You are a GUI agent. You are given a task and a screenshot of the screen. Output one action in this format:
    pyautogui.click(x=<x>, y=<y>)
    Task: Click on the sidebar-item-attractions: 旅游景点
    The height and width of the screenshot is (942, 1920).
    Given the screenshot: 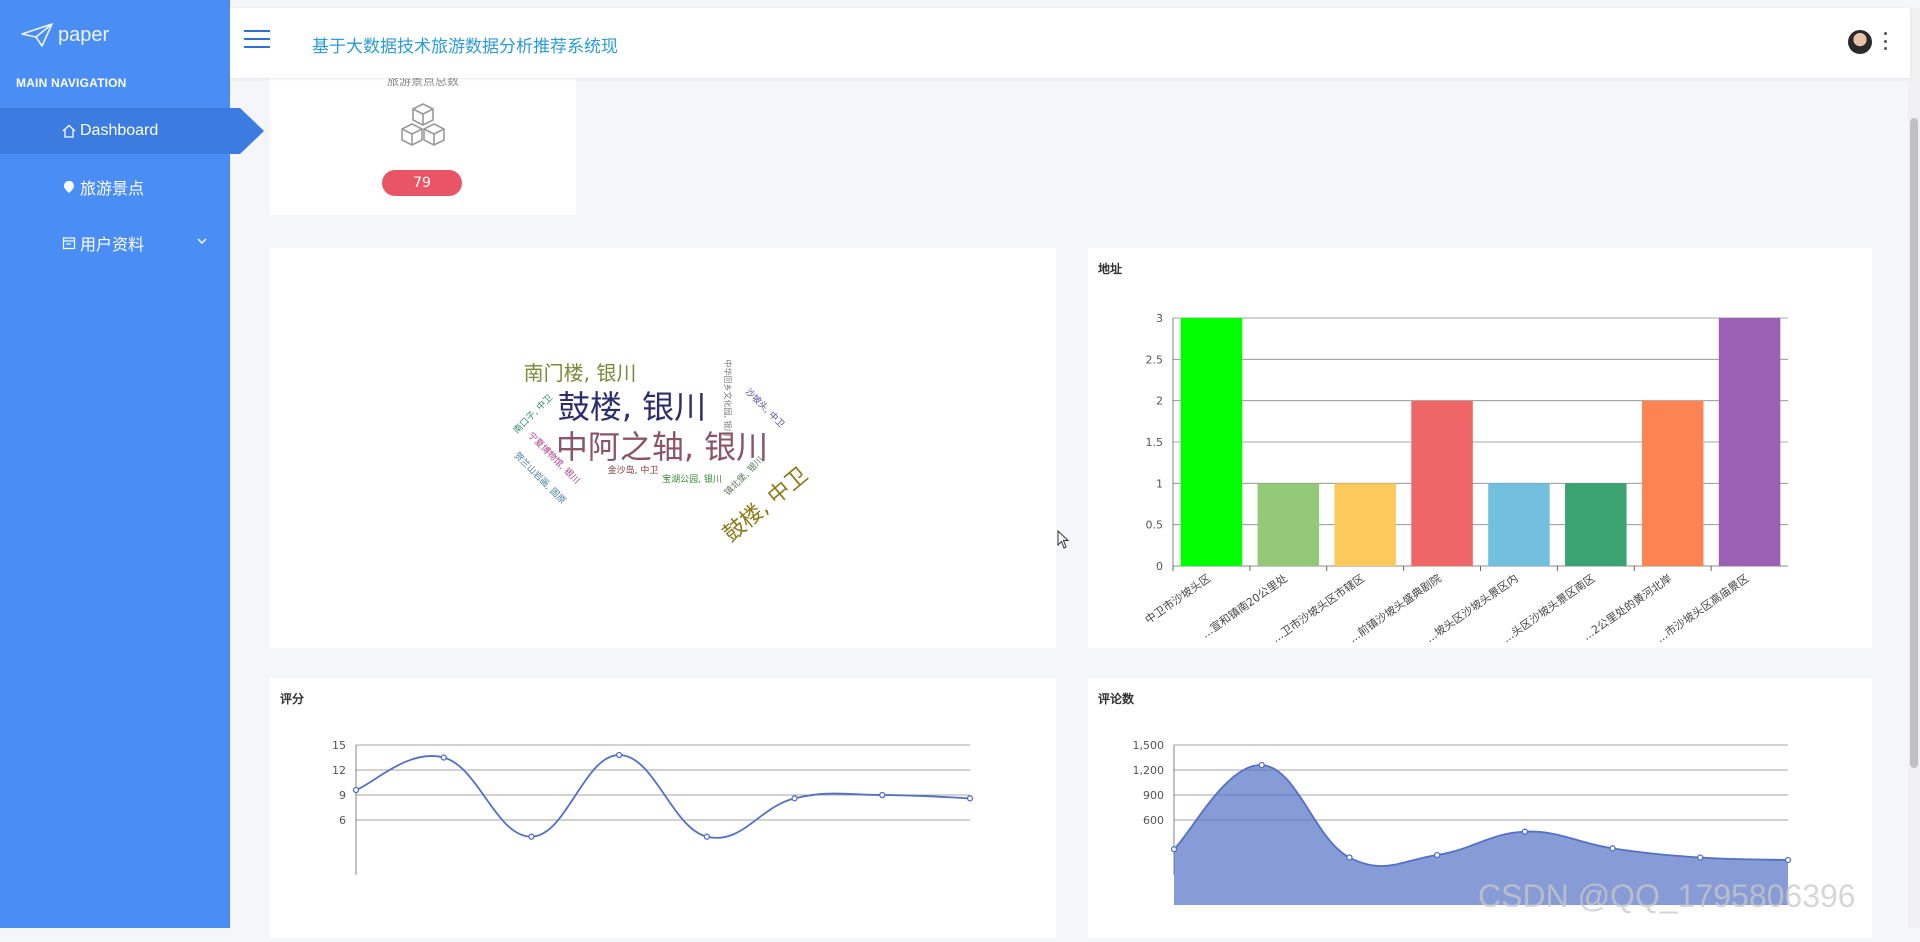 What is the action you would take?
    pyautogui.click(x=115, y=187)
    